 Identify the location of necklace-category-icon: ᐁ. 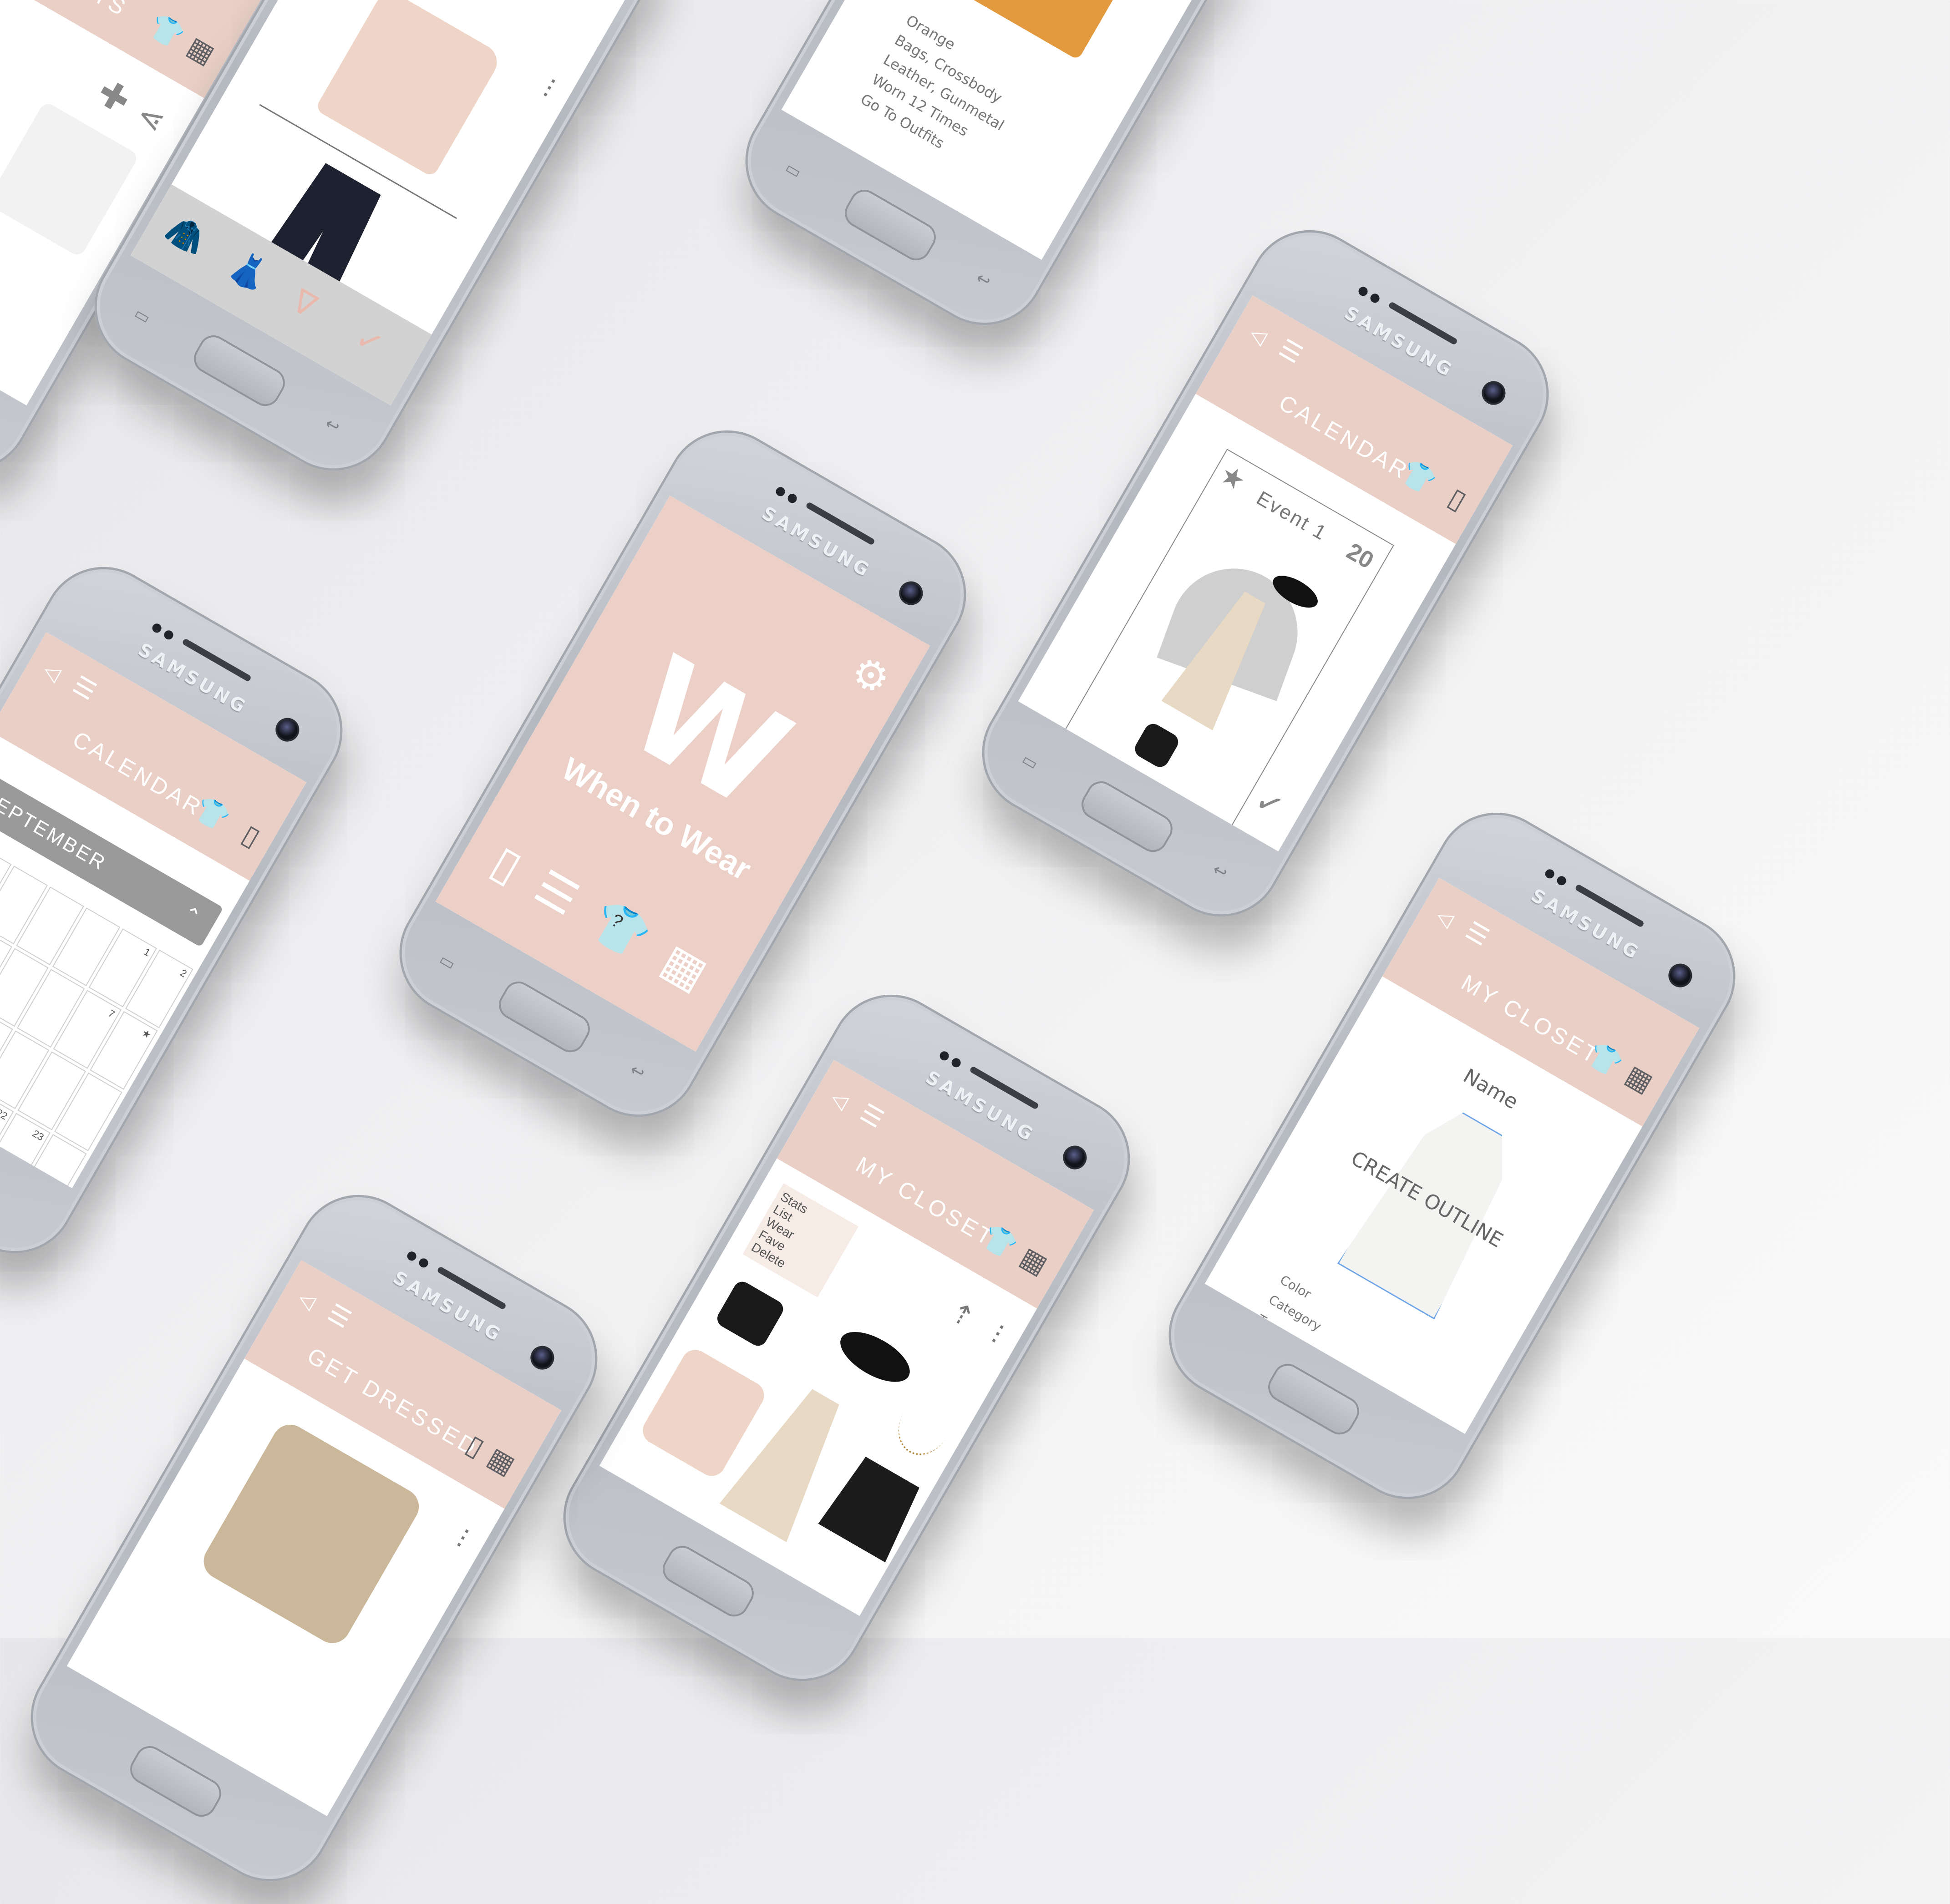
(304, 304).